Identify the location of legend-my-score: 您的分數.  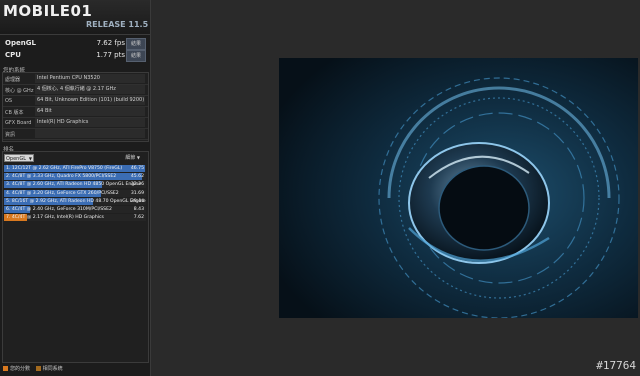
(20, 369).